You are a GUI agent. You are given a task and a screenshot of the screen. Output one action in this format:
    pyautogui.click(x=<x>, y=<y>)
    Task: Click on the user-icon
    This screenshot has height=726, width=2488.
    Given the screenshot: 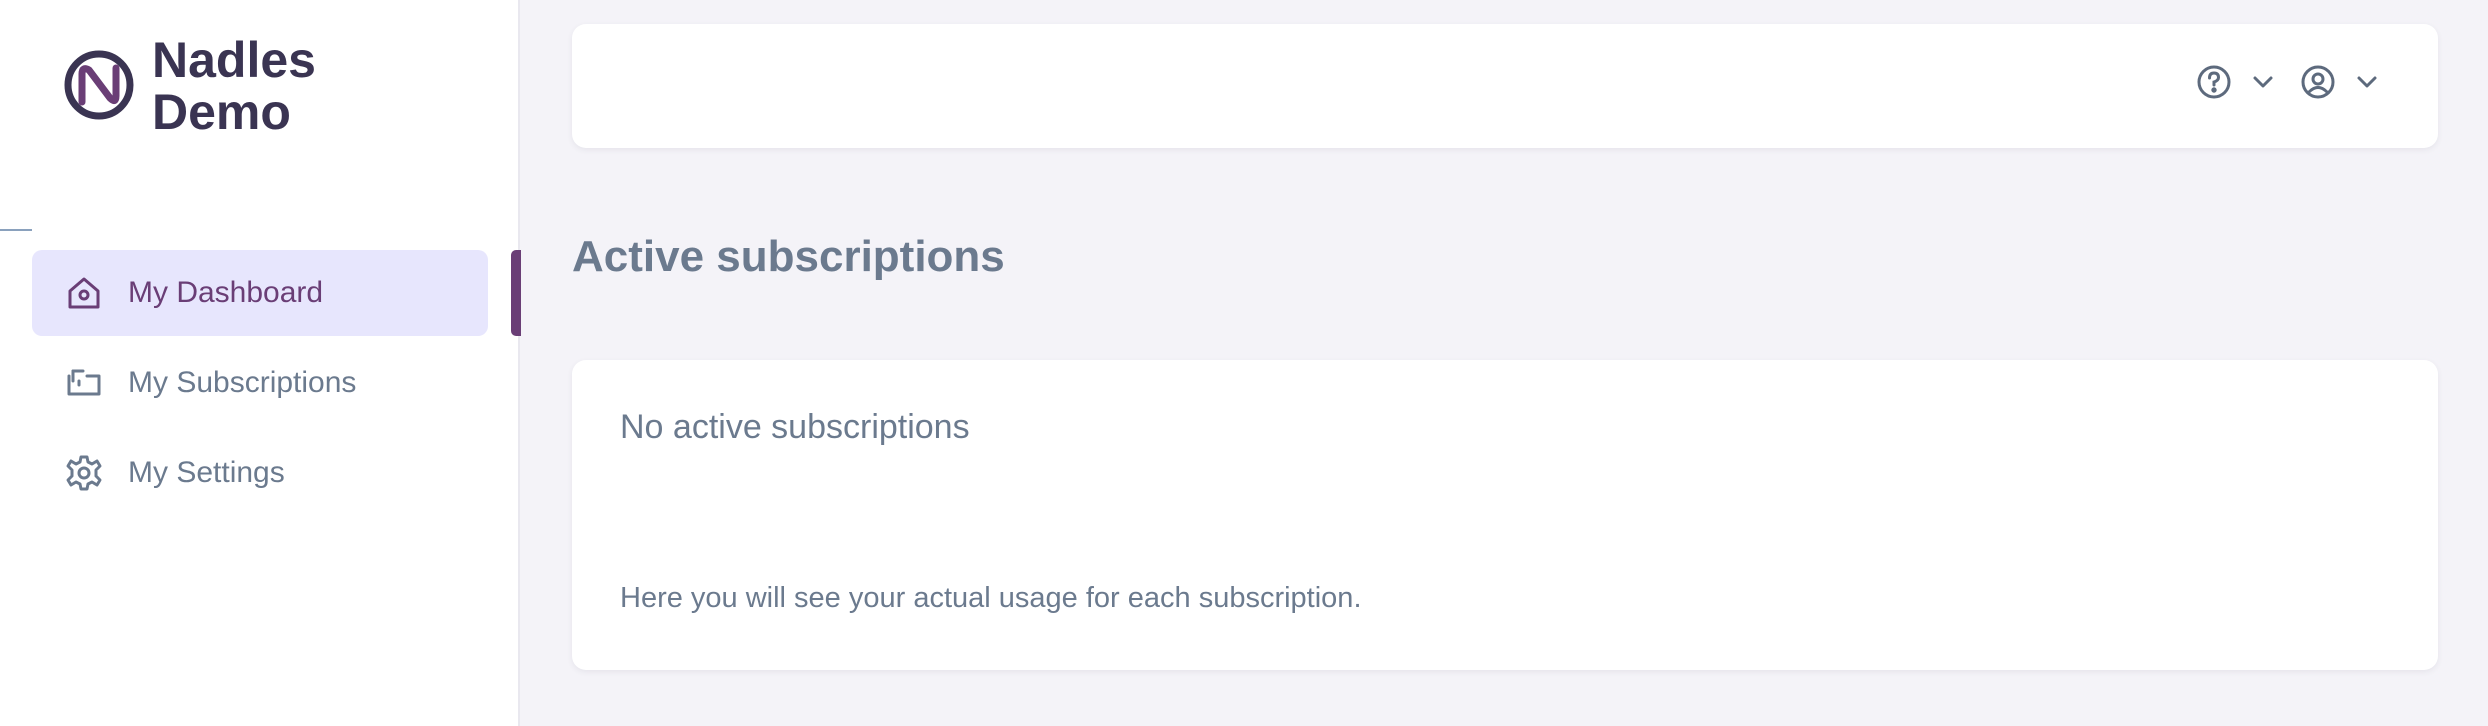 What is the action you would take?
    pyautogui.click(x=2318, y=82)
    